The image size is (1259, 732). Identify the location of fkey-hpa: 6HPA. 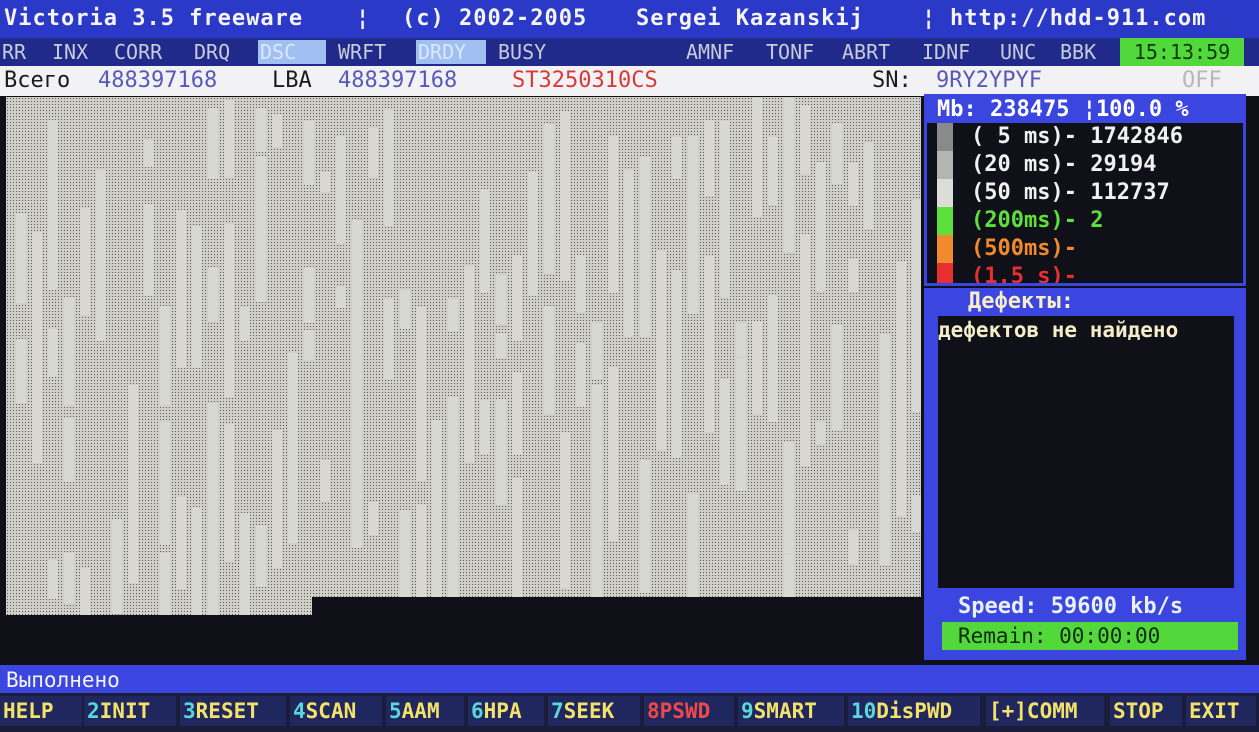
(506, 711).